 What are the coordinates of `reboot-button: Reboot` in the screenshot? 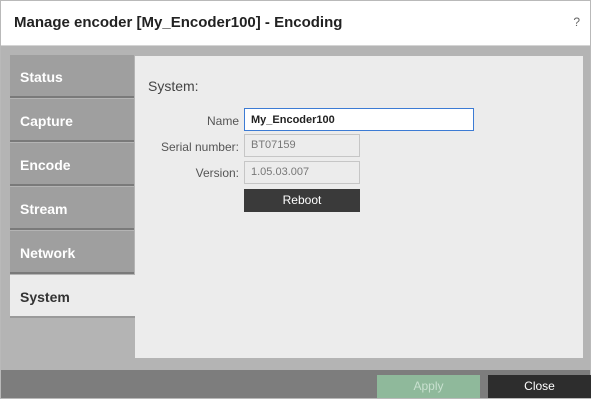 It's located at (302, 200).